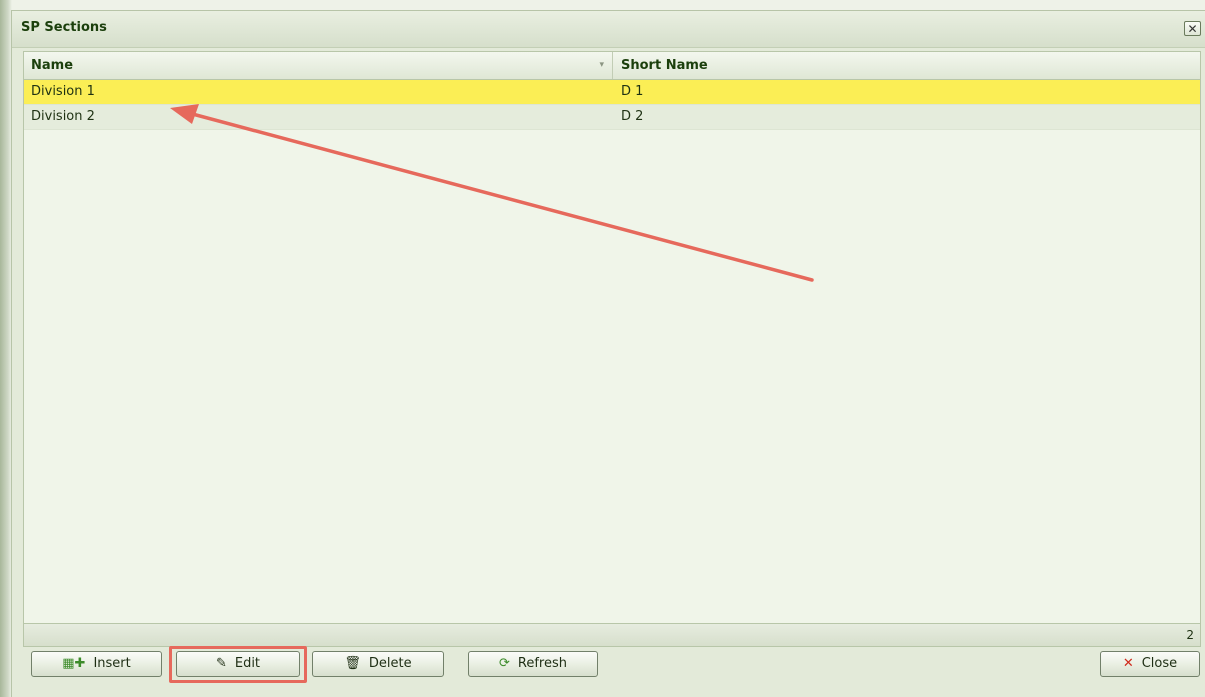  Describe the element at coordinates (112, 663) in the screenshot. I see `insert-button-label: Insert` at that location.